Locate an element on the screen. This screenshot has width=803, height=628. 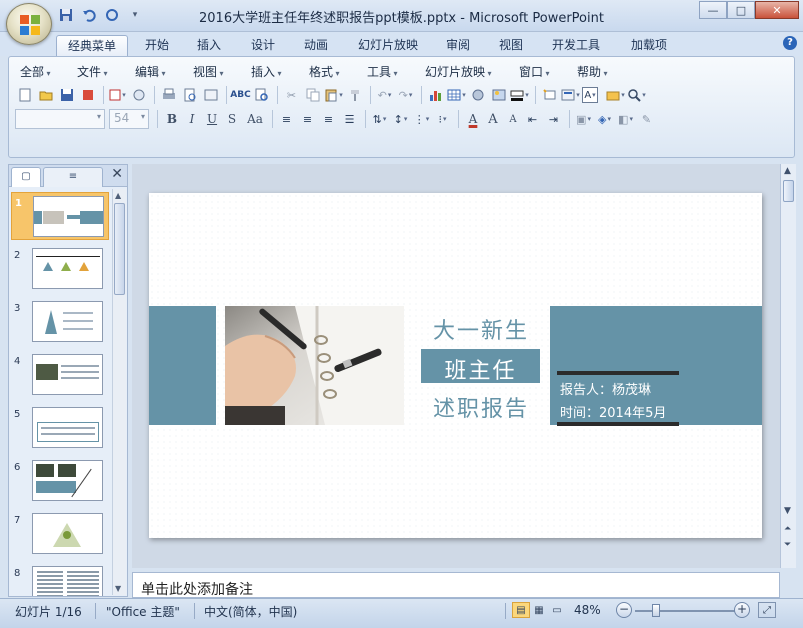
new-slide-icon is located at coordinates (549, 95).